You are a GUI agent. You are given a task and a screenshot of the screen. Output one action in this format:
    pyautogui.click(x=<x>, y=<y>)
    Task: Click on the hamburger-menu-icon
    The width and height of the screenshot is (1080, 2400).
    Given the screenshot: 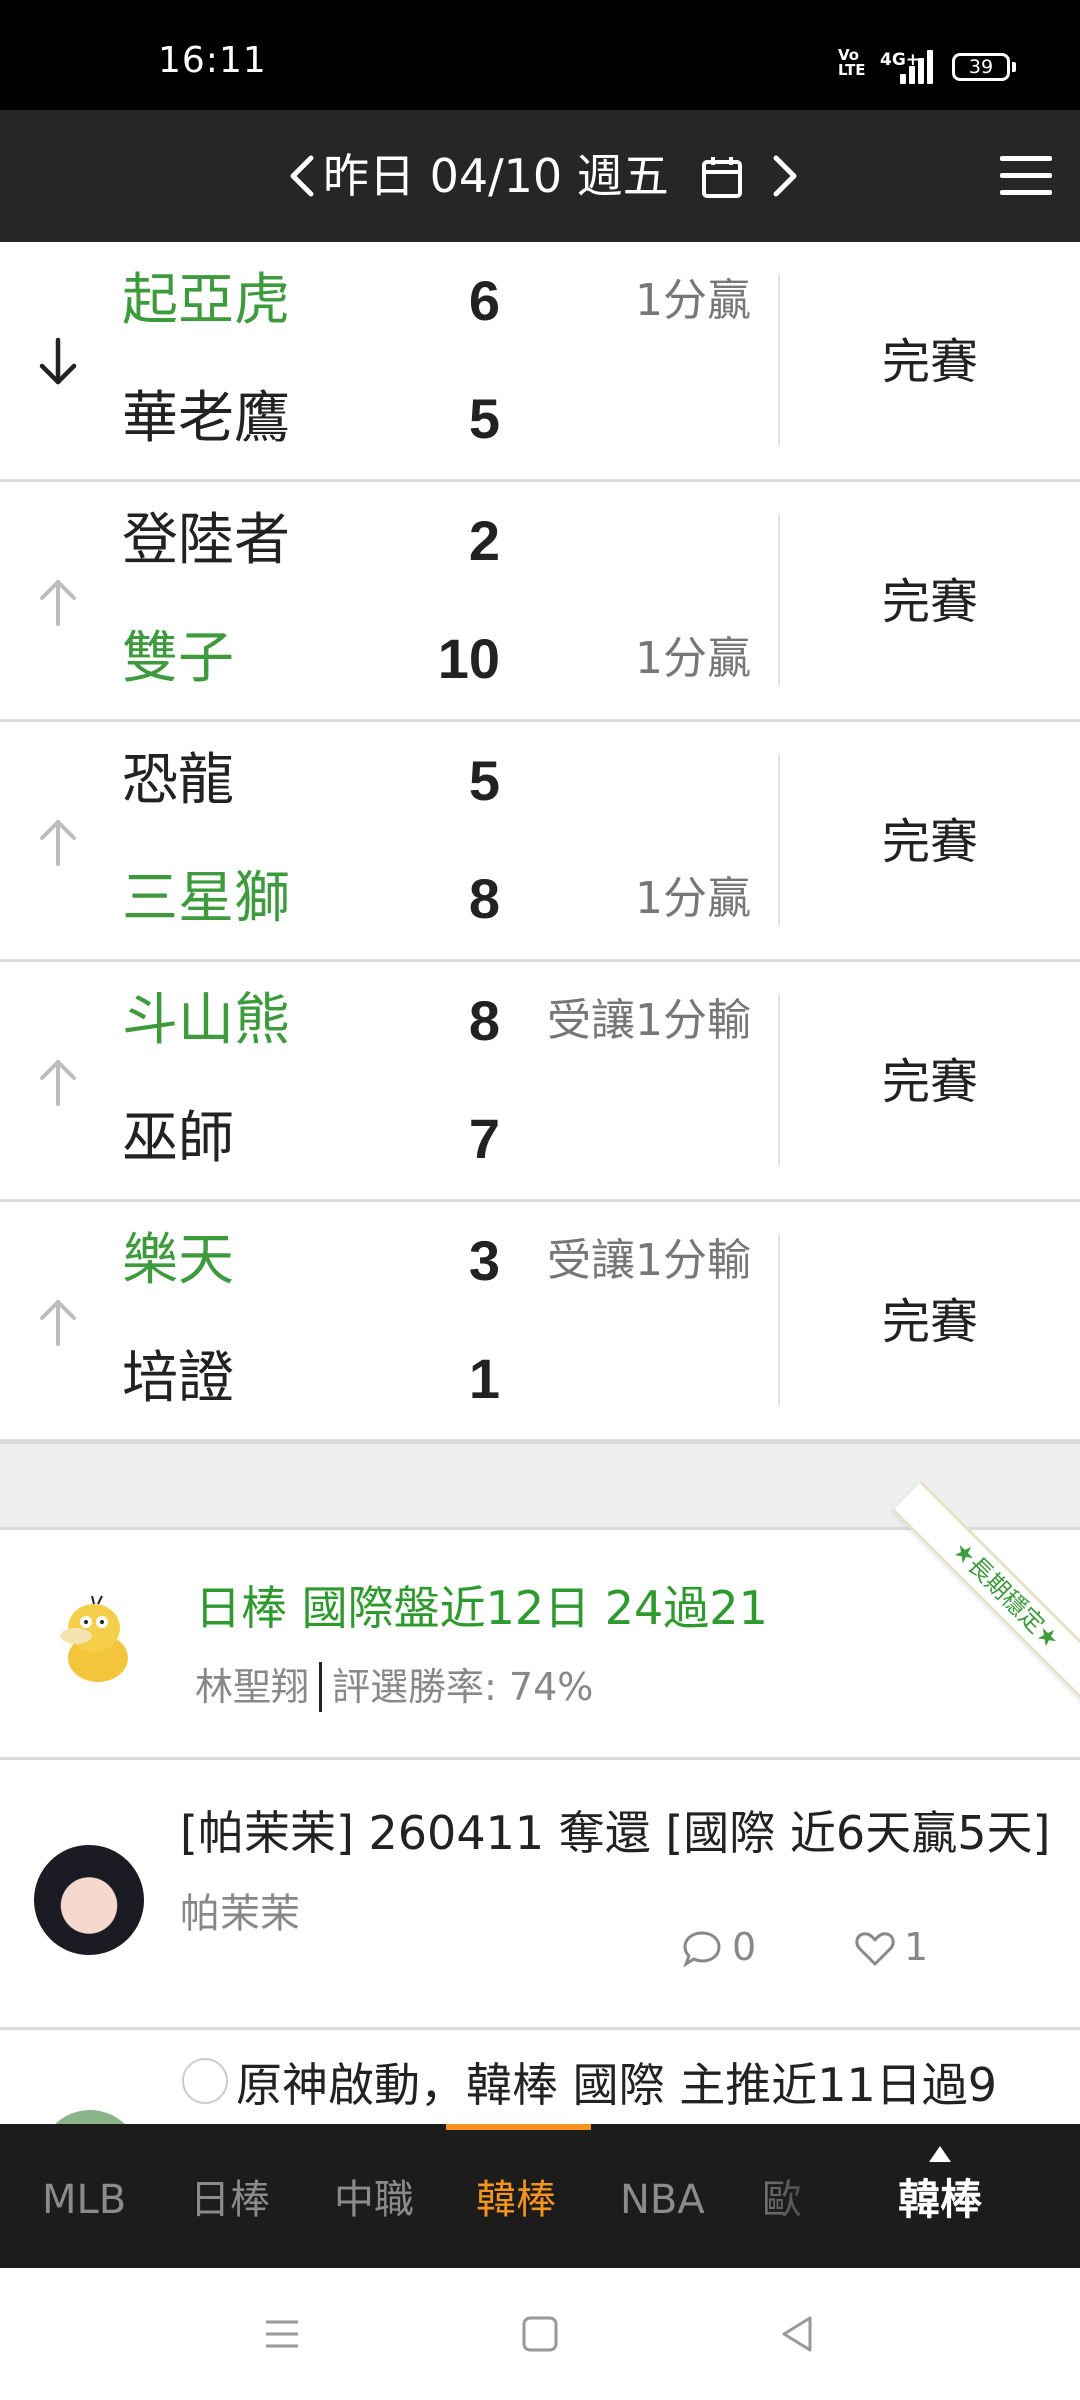 What is the action you would take?
    pyautogui.click(x=1026, y=176)
    